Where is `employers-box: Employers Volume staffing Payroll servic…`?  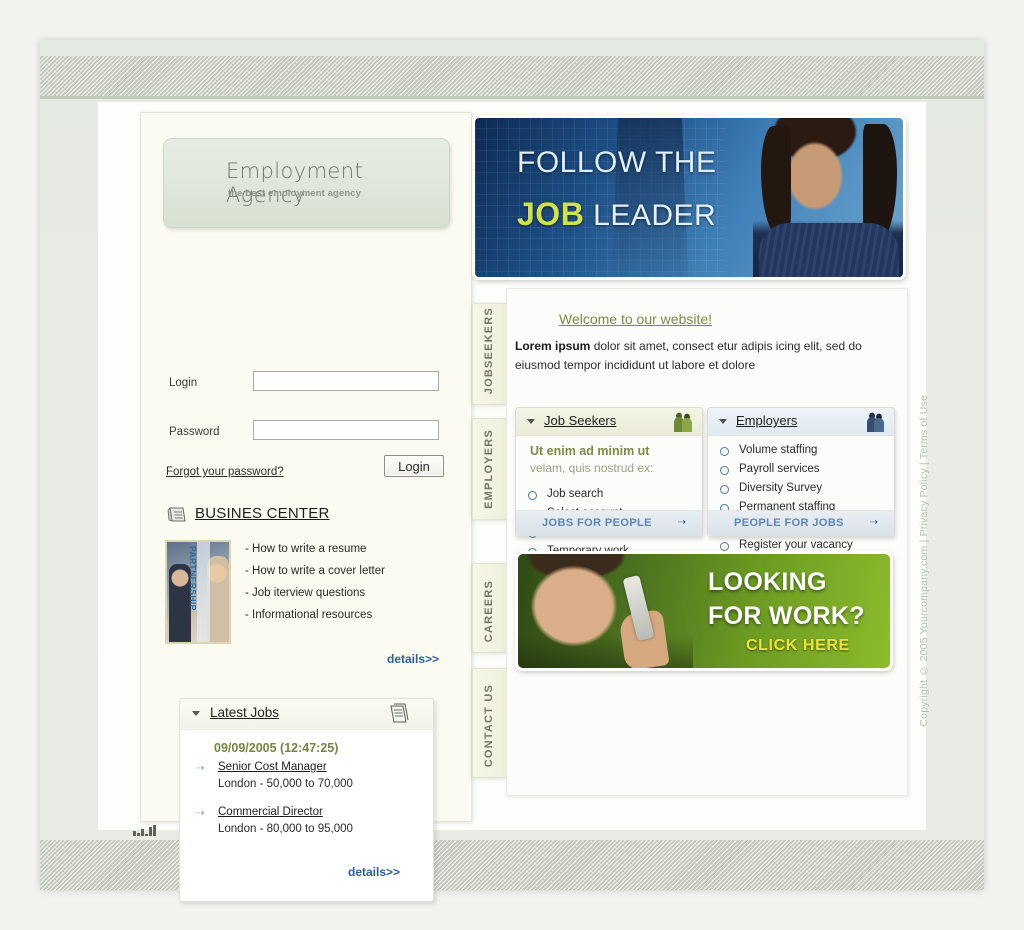 employers-box: Employers Volume staffing Payroll servic… is located at coordinates (801, 479).